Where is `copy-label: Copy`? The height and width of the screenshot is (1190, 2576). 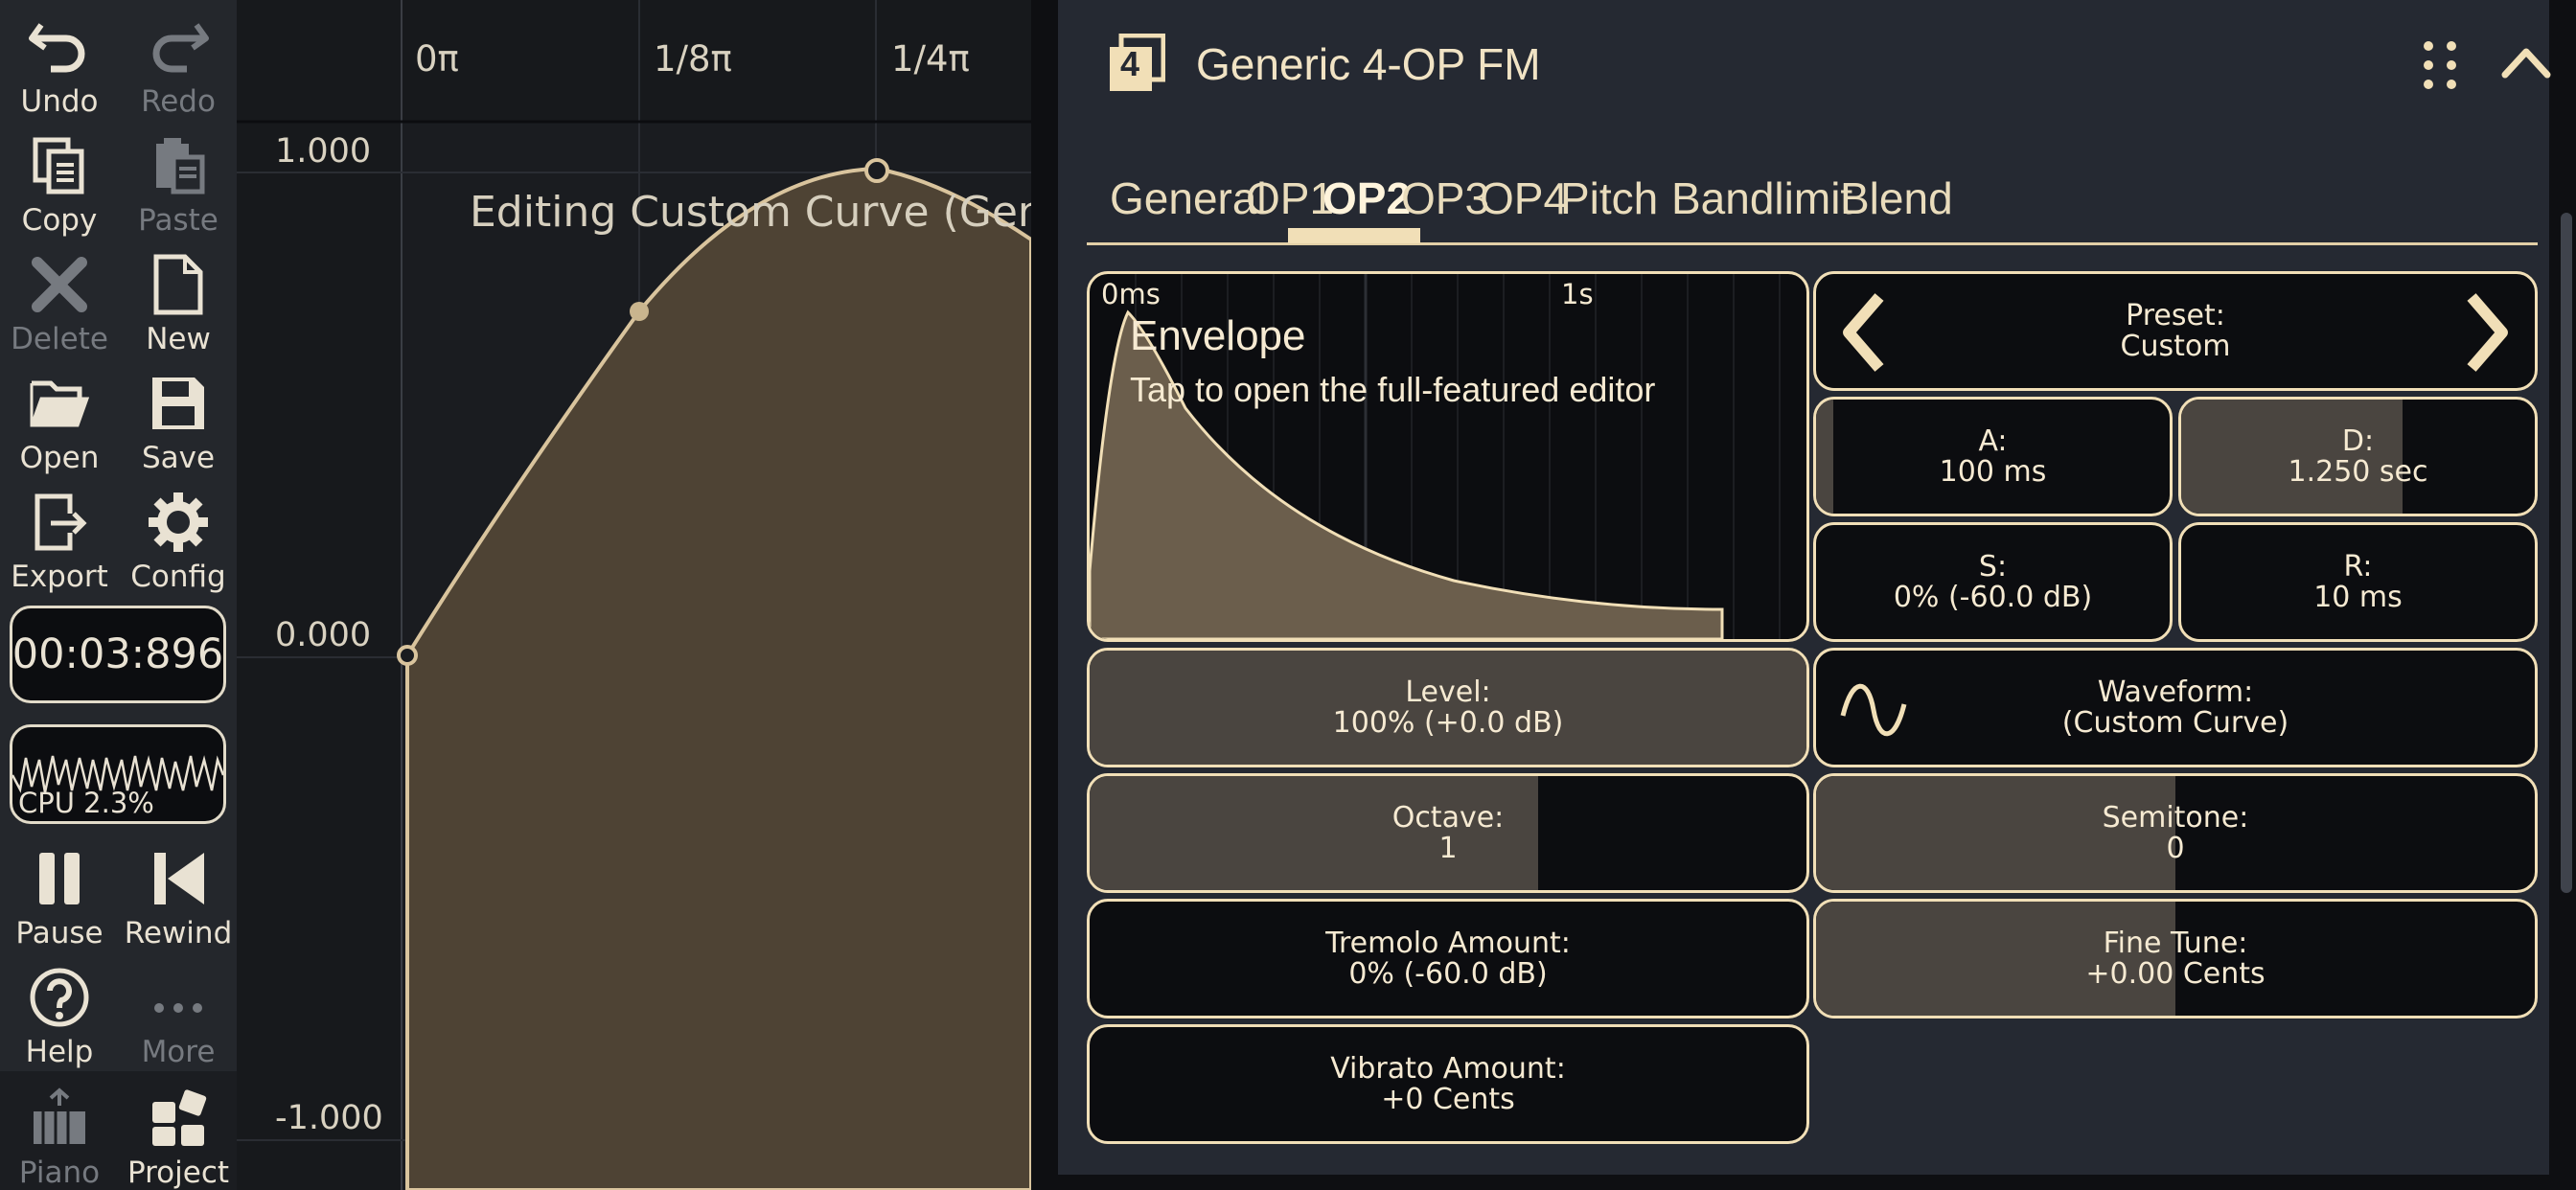 copy-label: Copy is located at coordinates (59, 221).